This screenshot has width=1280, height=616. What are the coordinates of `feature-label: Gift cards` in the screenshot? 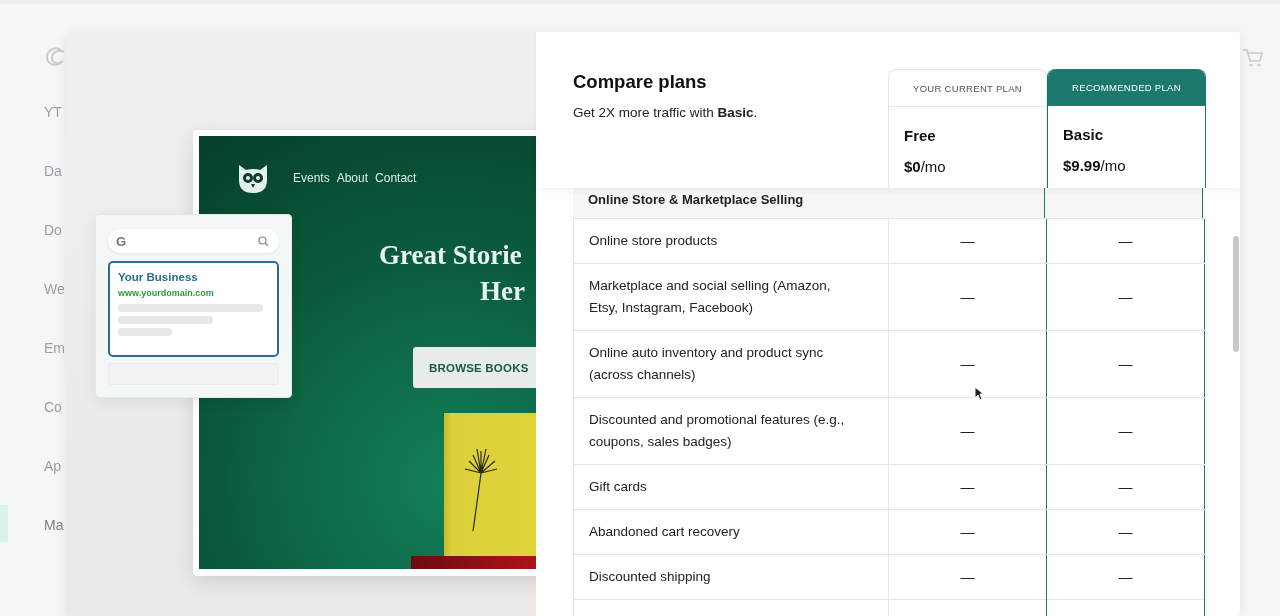 It's located at (731, 487).